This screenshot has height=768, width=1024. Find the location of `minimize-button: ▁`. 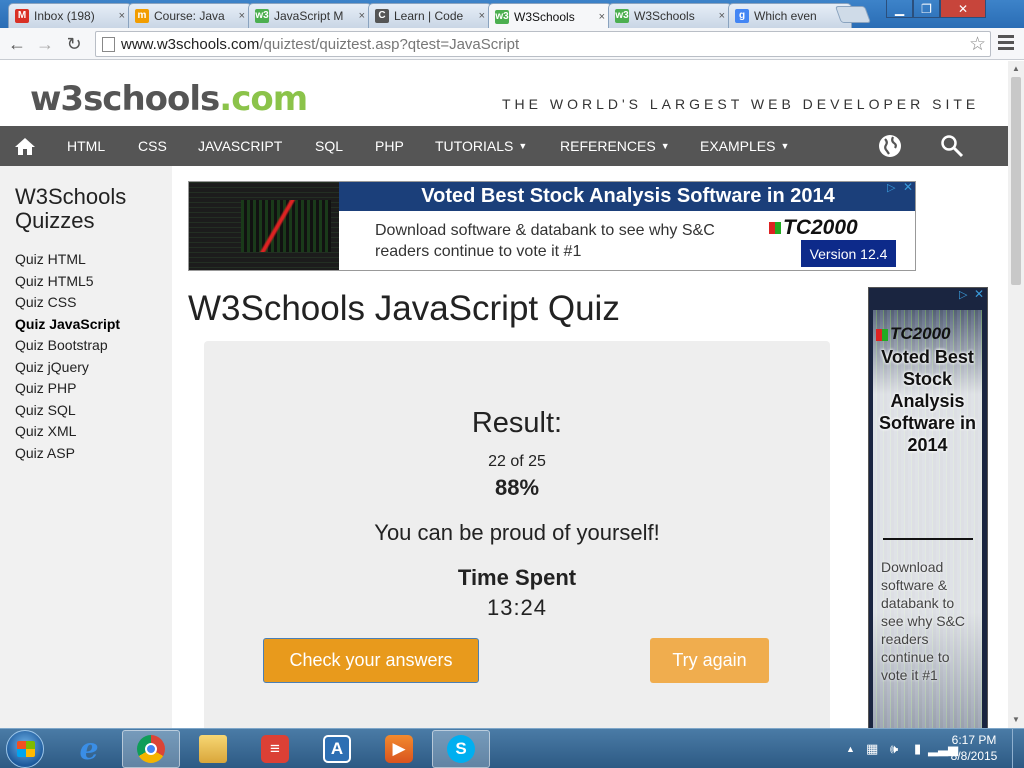

minimize-button: ▁ is located at coordinates (899, 9).